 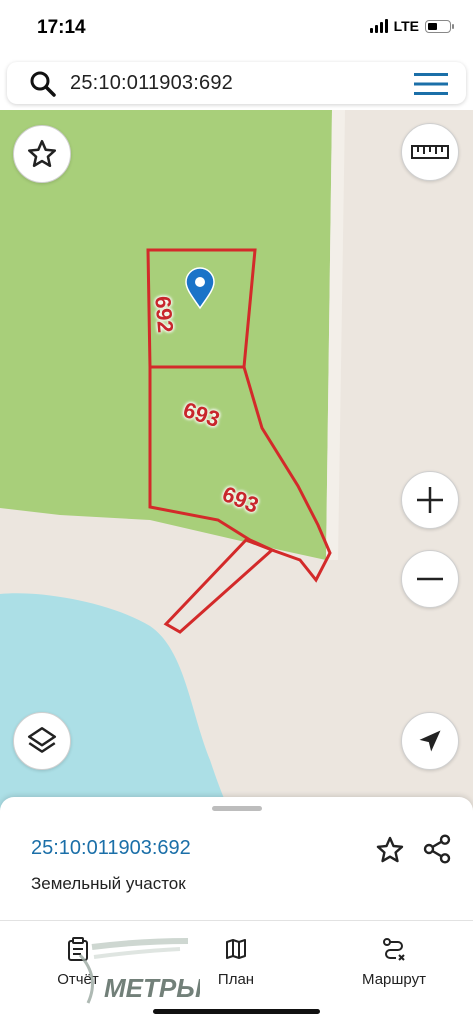 What do you see at coordinates (394, 962) in the screenshot?
I see `nav-route: Маршрут` at bounding box center [394, 962].